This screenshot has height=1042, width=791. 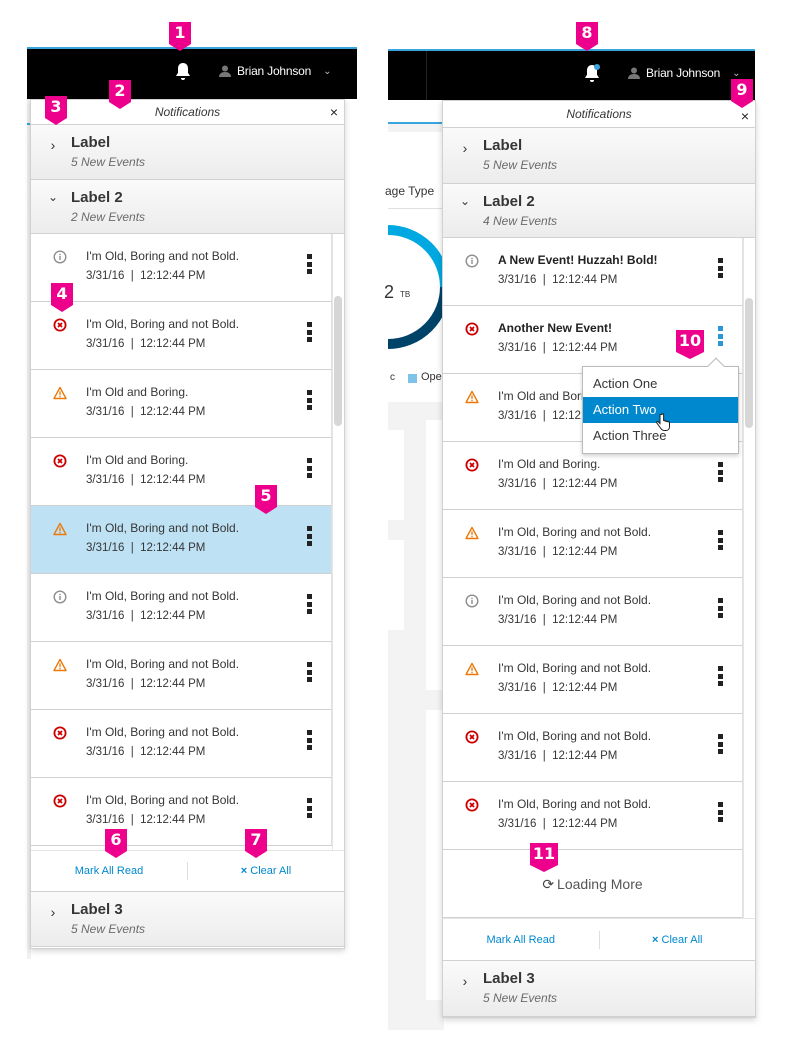 What do you see at coordinates (392, 377) in the screenshot?
I see `legend-fragment-left: c` at bounding box center [392, 377].